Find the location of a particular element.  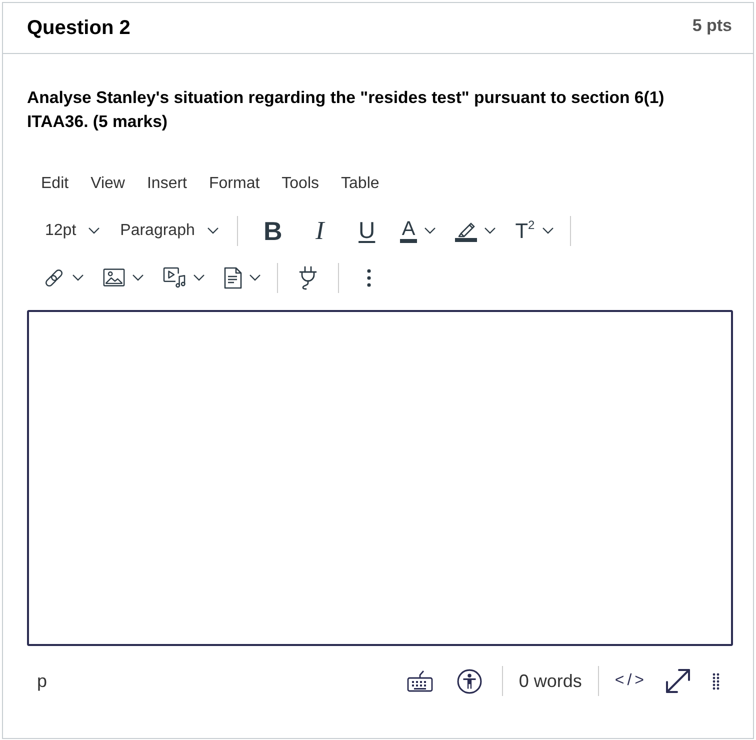

menu-item: Insert is located at coordinates (167, 183).